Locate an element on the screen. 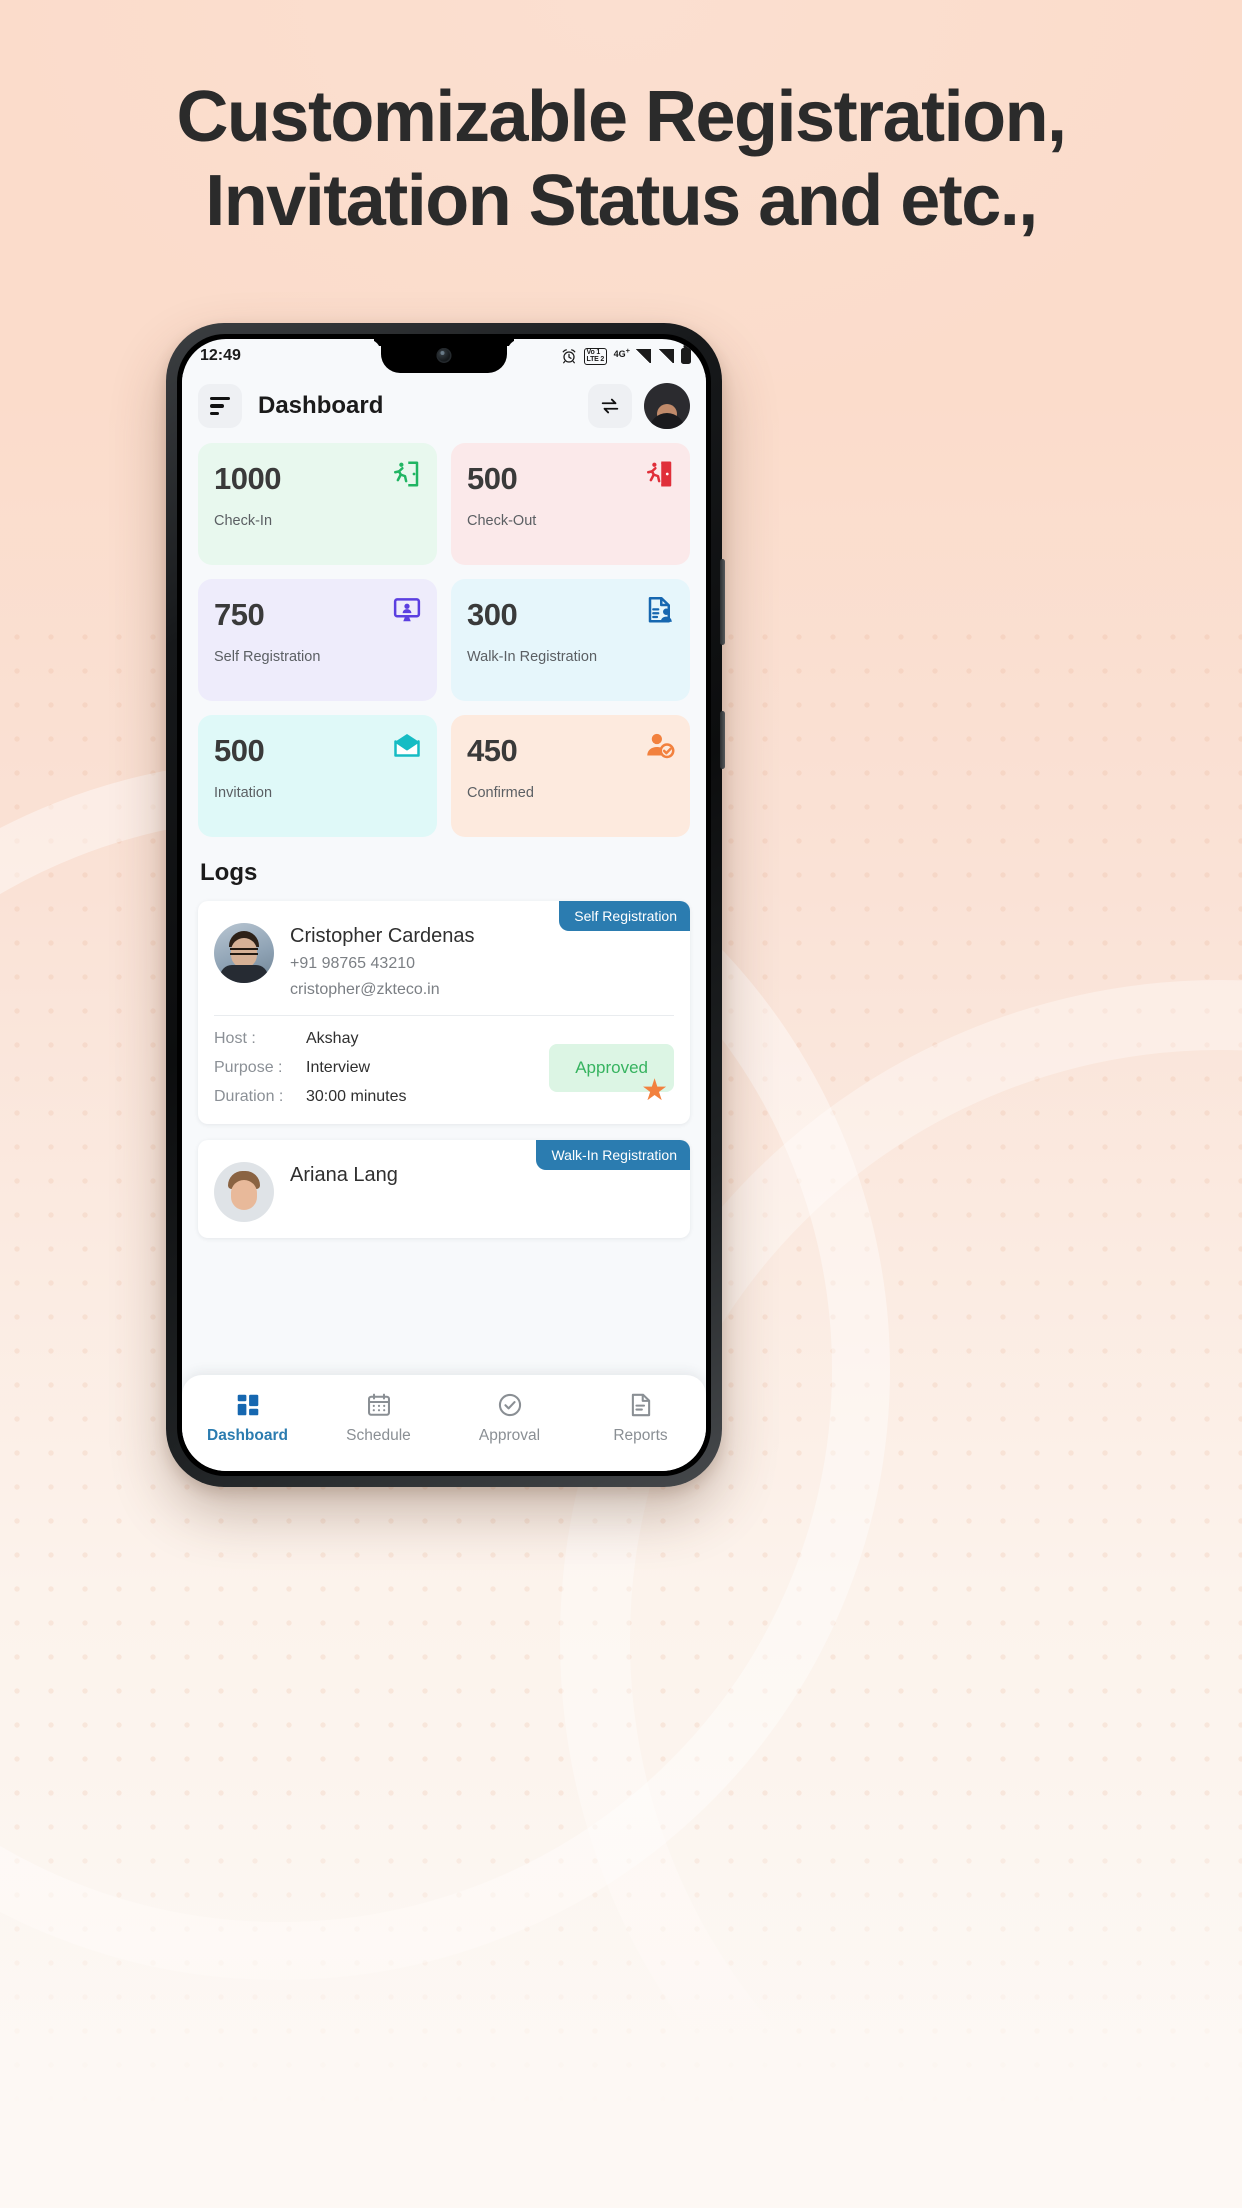 The width and height of the screenshot is (1242, 2208). logs-section-title: Logs is located at coordinates (229, 872).